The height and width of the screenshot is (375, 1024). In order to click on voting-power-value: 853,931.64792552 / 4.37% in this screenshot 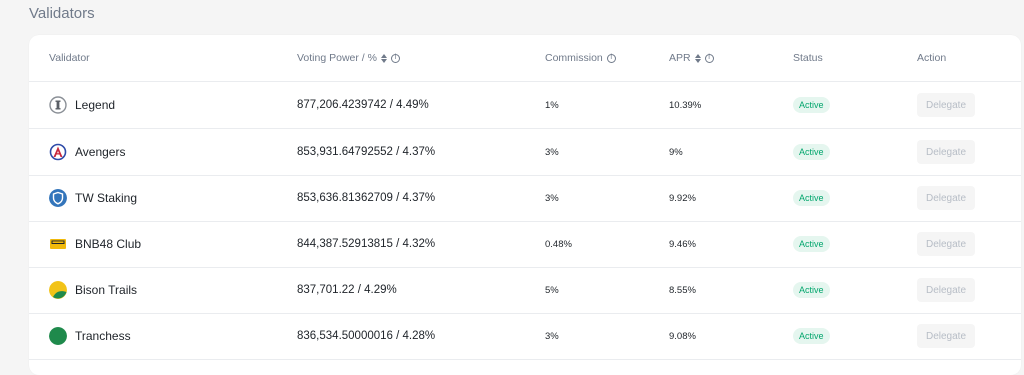, I will do `click(366, 152)`.